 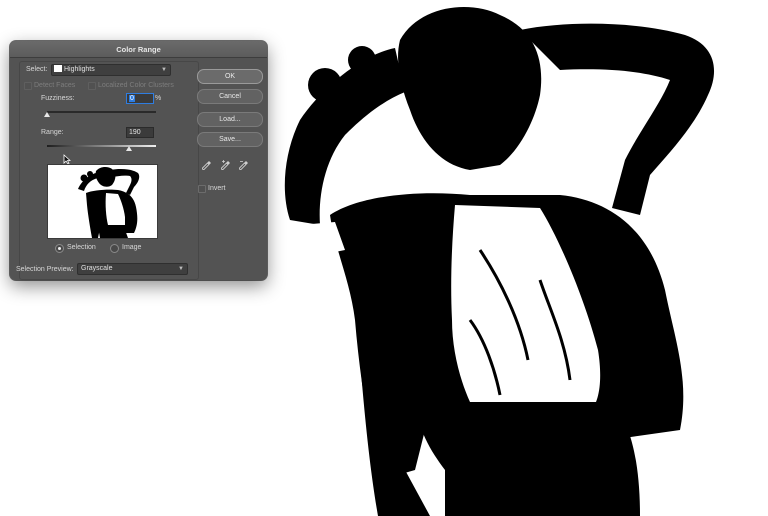 I want to click on eyedropper-plus-icon, so click(x=226, y=165).